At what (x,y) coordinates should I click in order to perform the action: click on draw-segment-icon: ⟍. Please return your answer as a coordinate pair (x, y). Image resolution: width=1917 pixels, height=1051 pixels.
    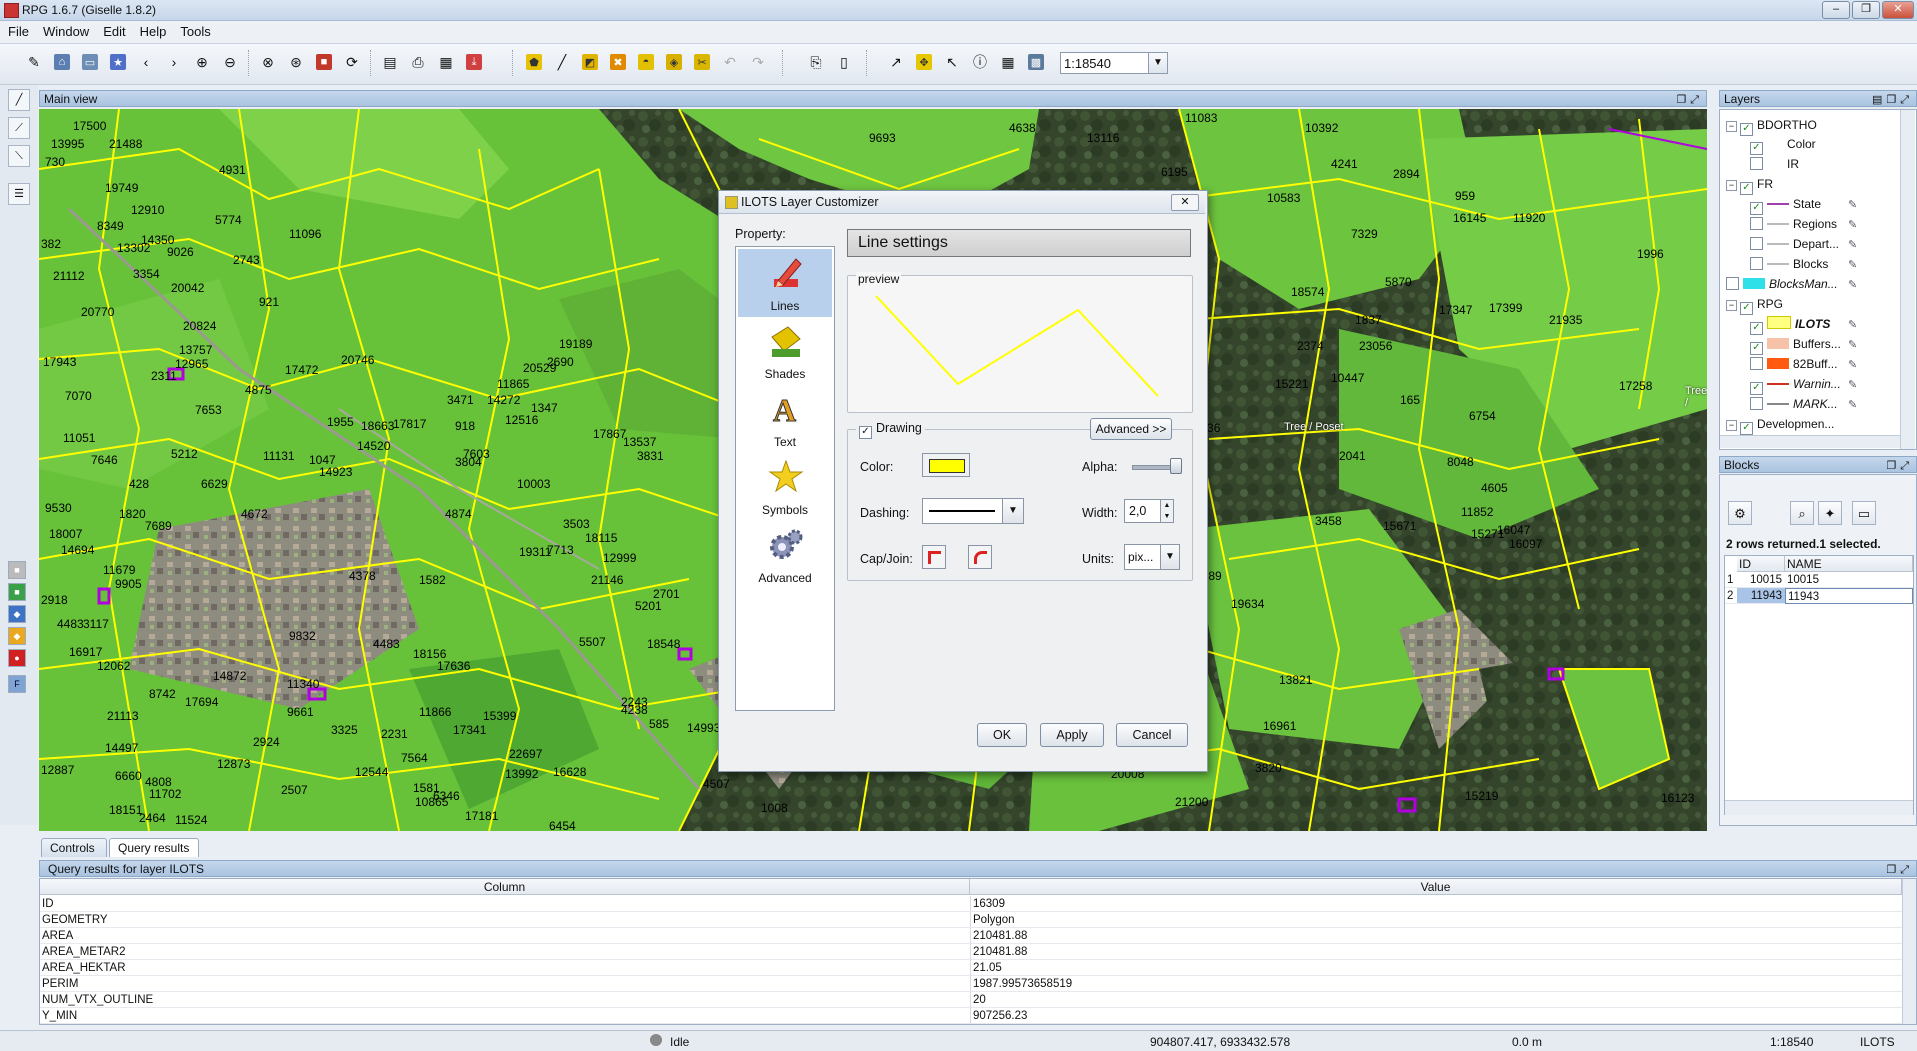
    Looking at the image, I should click on (19, 156).